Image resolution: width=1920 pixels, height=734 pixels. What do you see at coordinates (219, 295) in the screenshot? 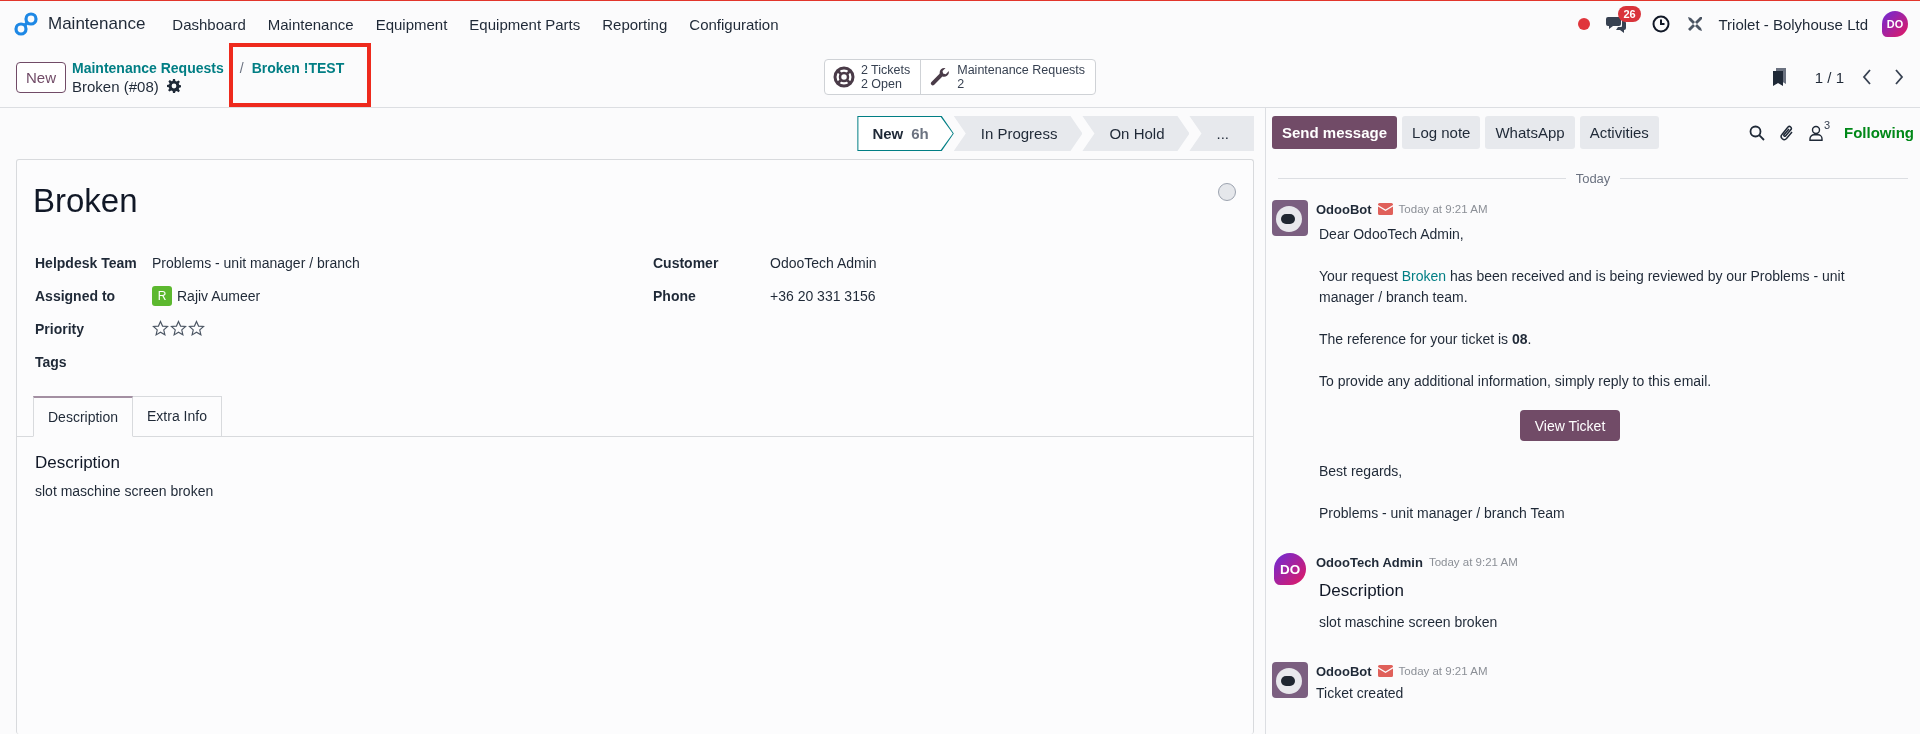
I see `field-value: Rajiv Aumeer` at bounding box center [219, 295].